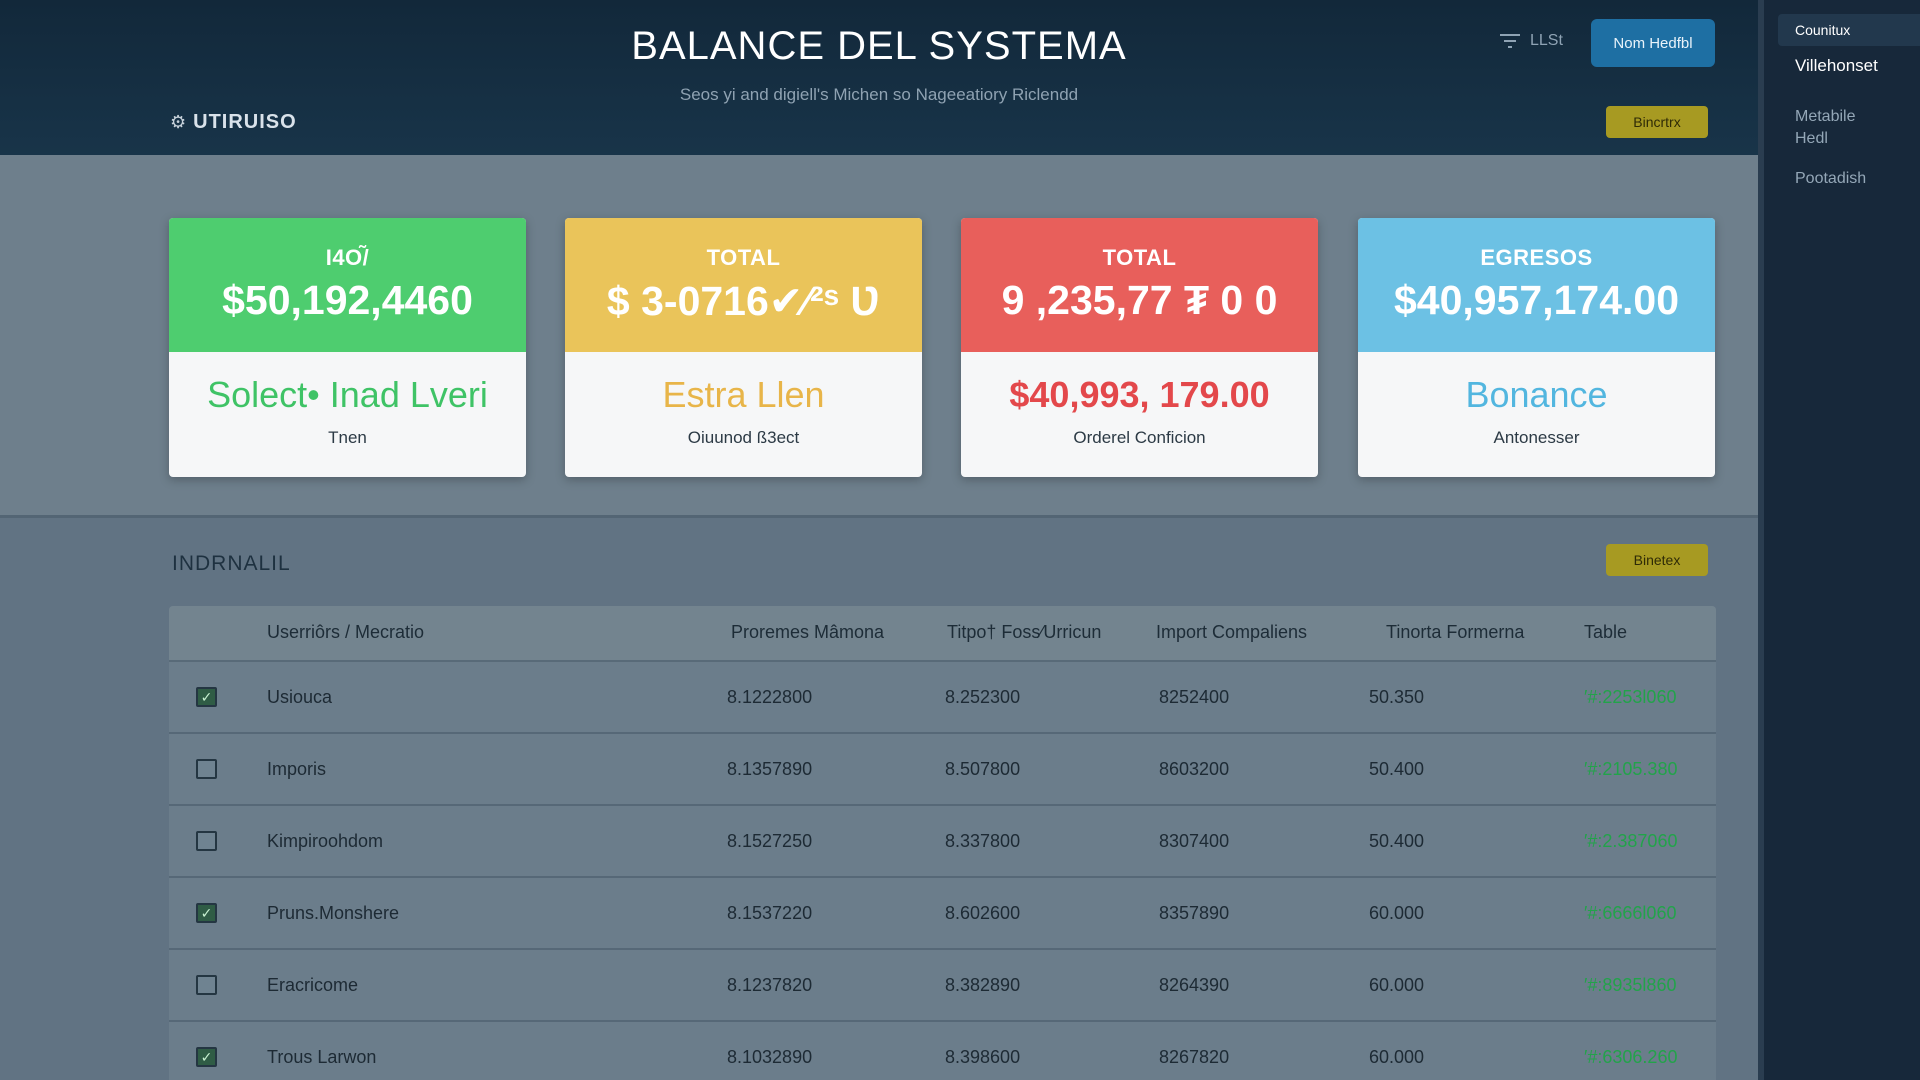  I want to click on cell-value: 8.1527250, so click(770, 841).